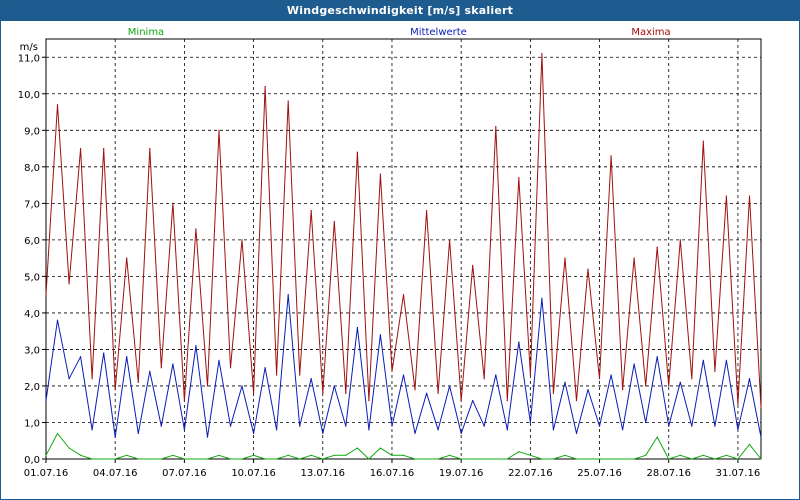 This screenshot has height=500, width=800. I want to click on window-title: Windgeschwindigkeit [m/s] skaliert, so click(400, 11).